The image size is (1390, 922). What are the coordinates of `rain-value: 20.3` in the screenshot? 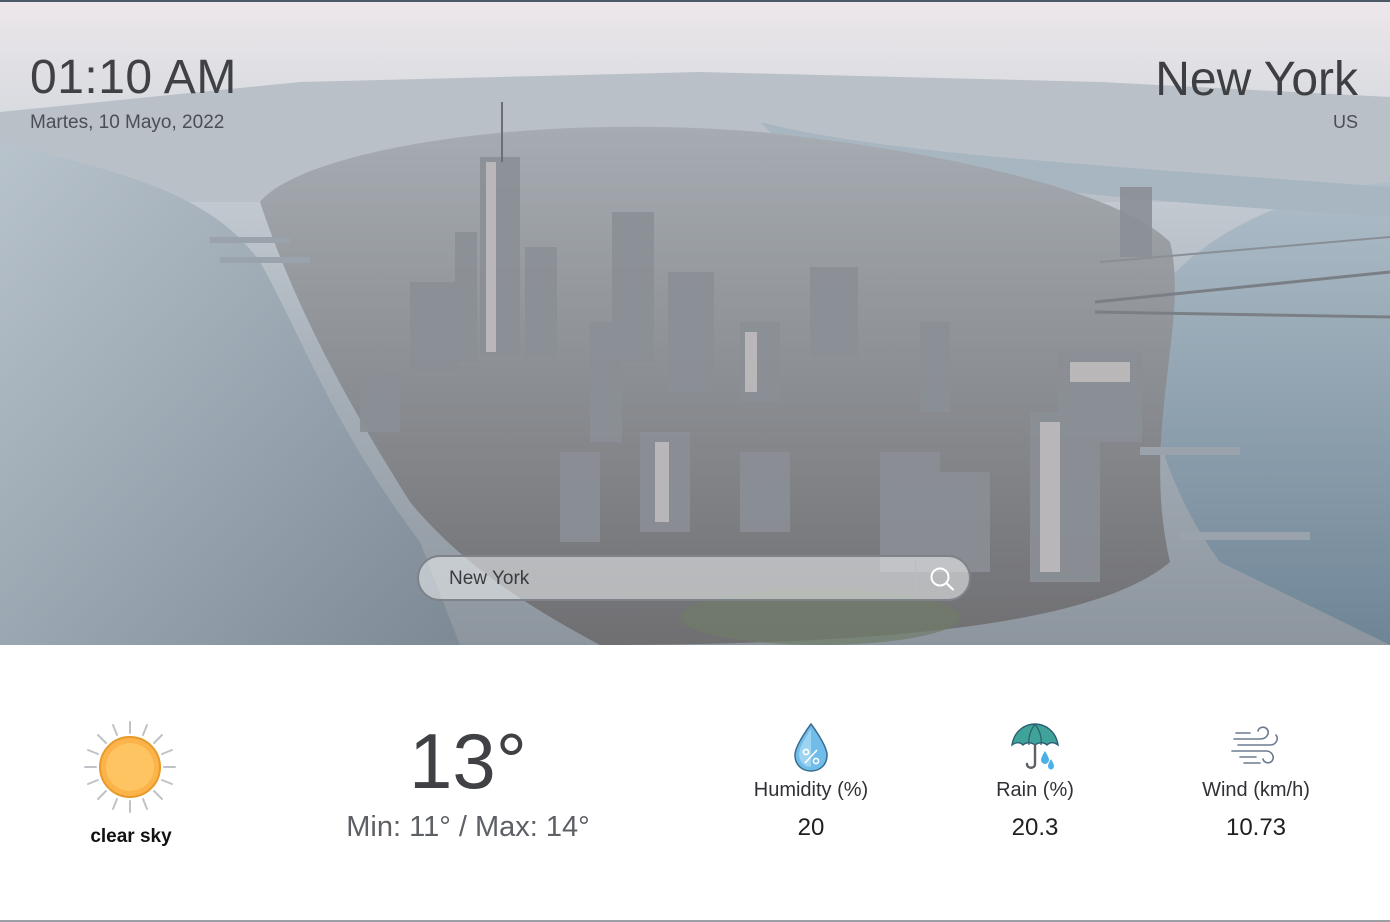 It's located at (1035, 827).